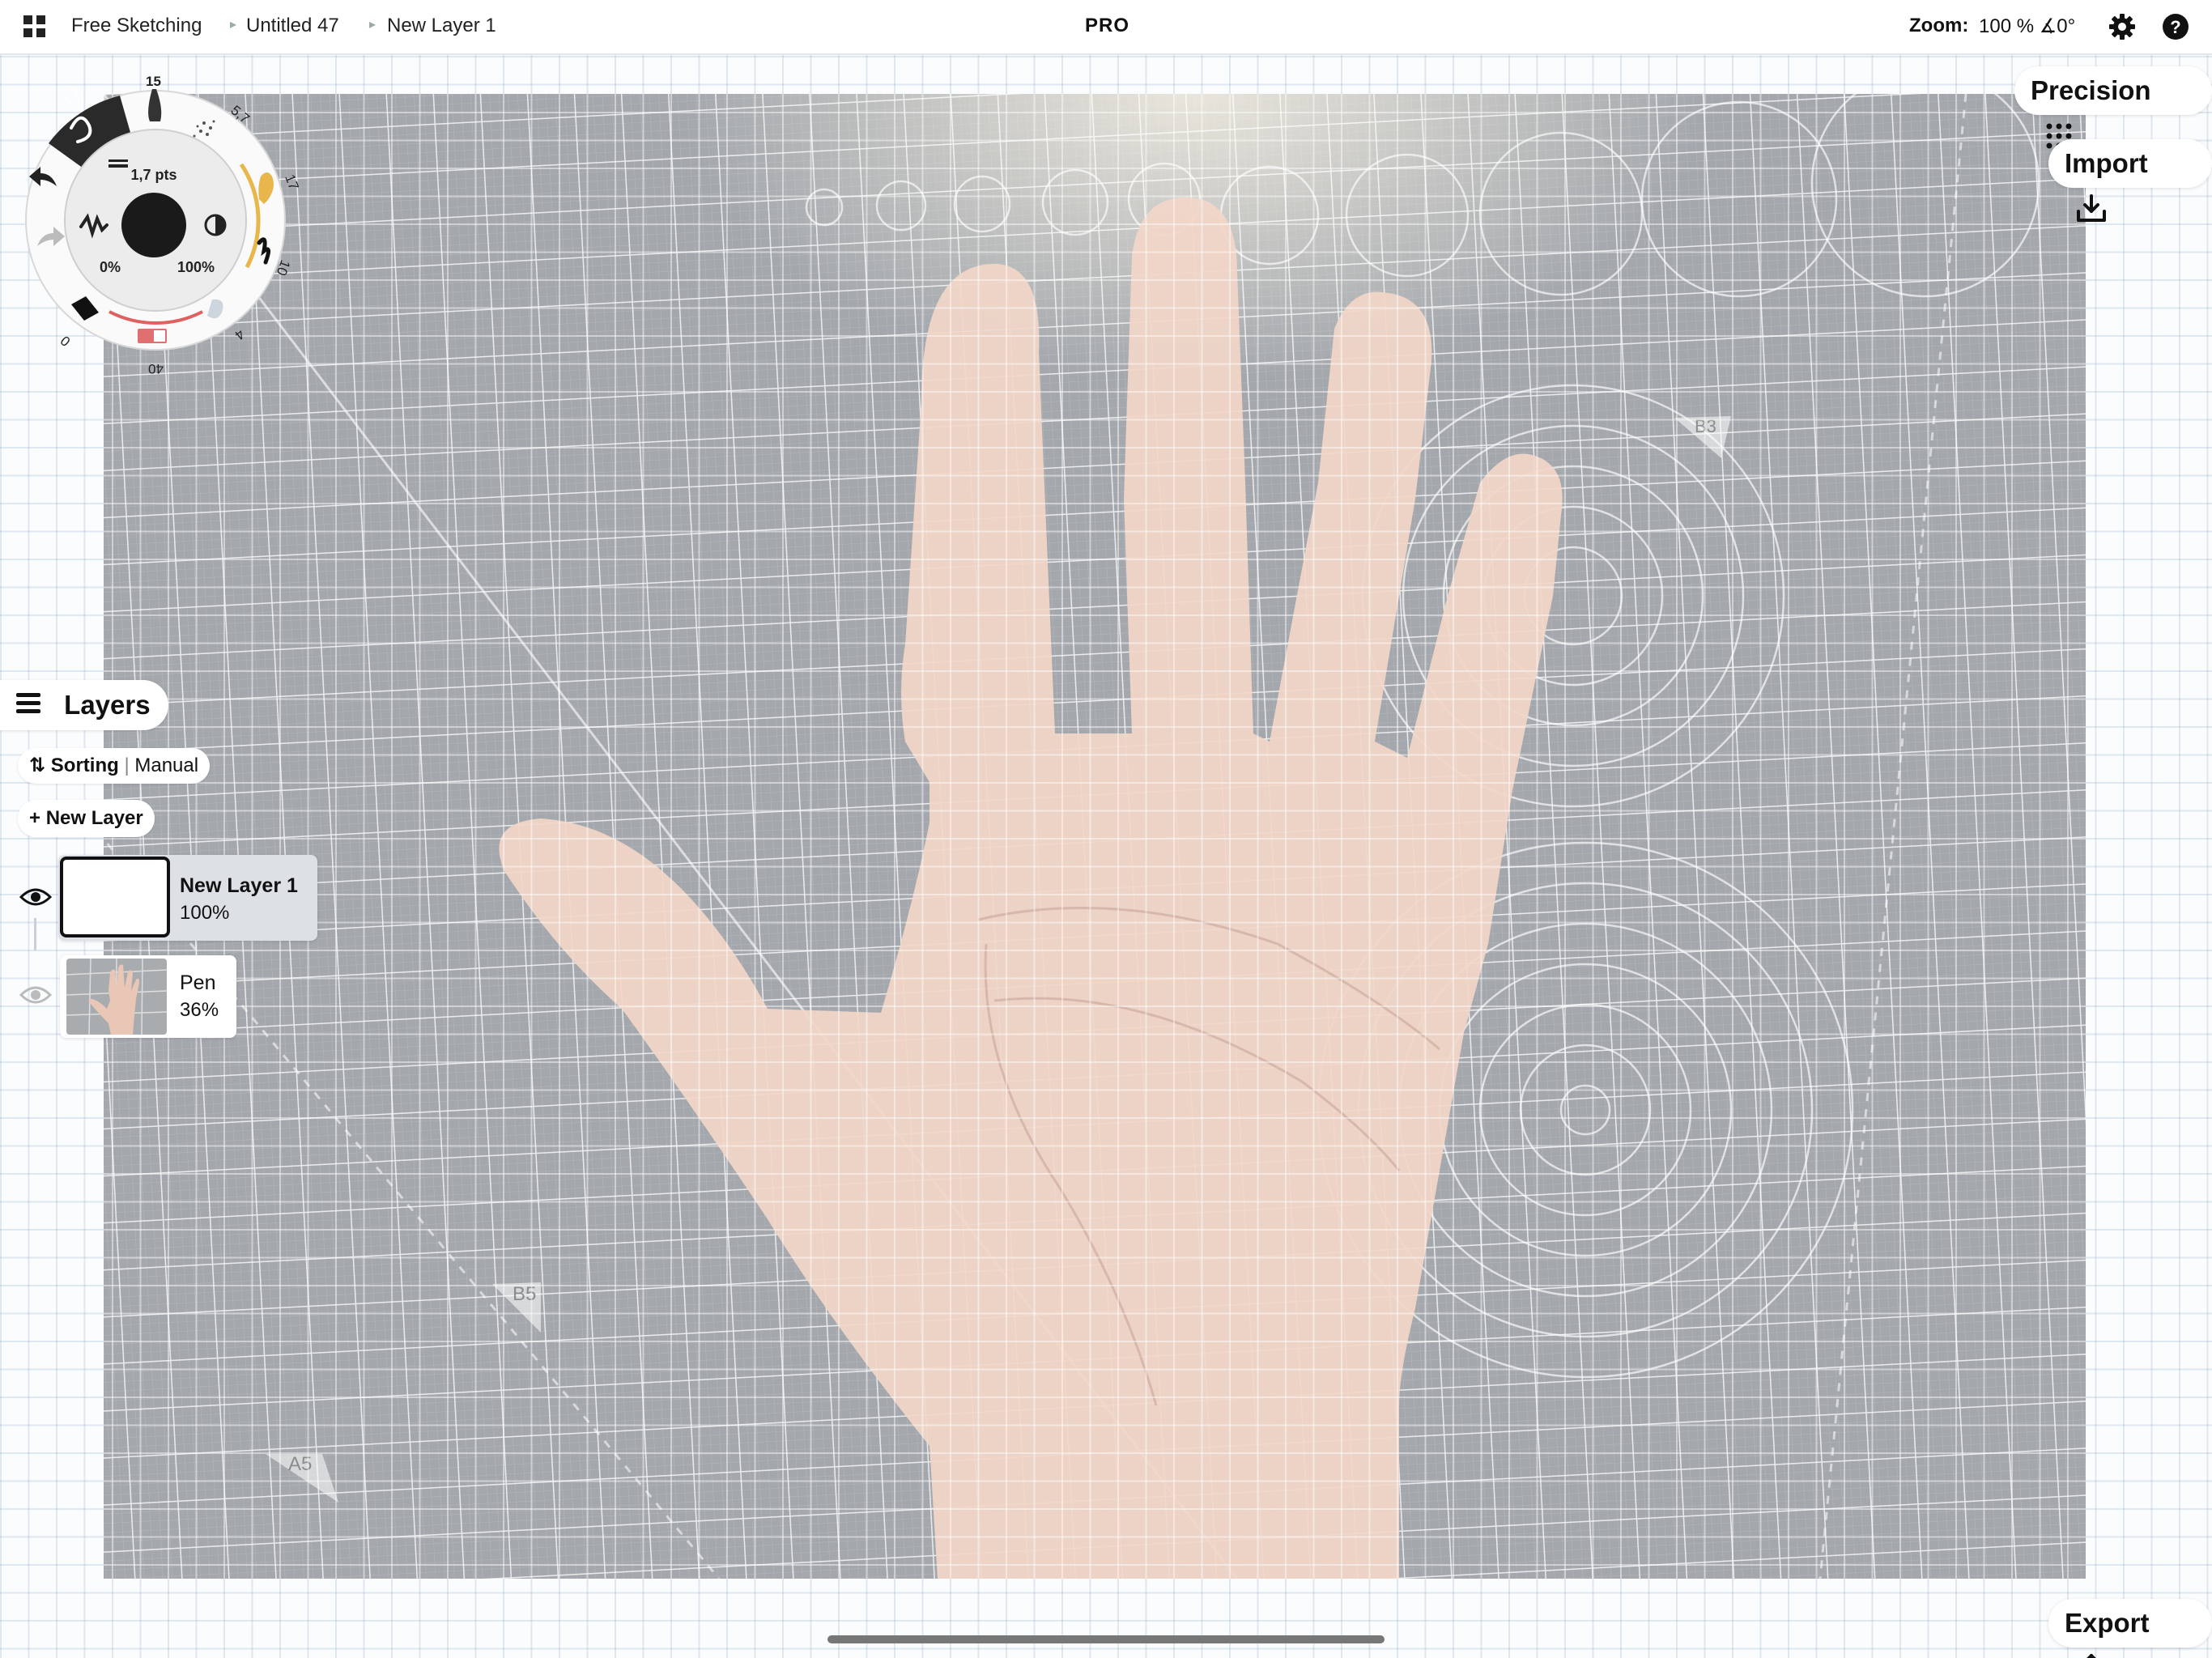  Describe the element at coordinates (200, 1010) in the screenshot. I see `layer-opacity: 36%` at that location.